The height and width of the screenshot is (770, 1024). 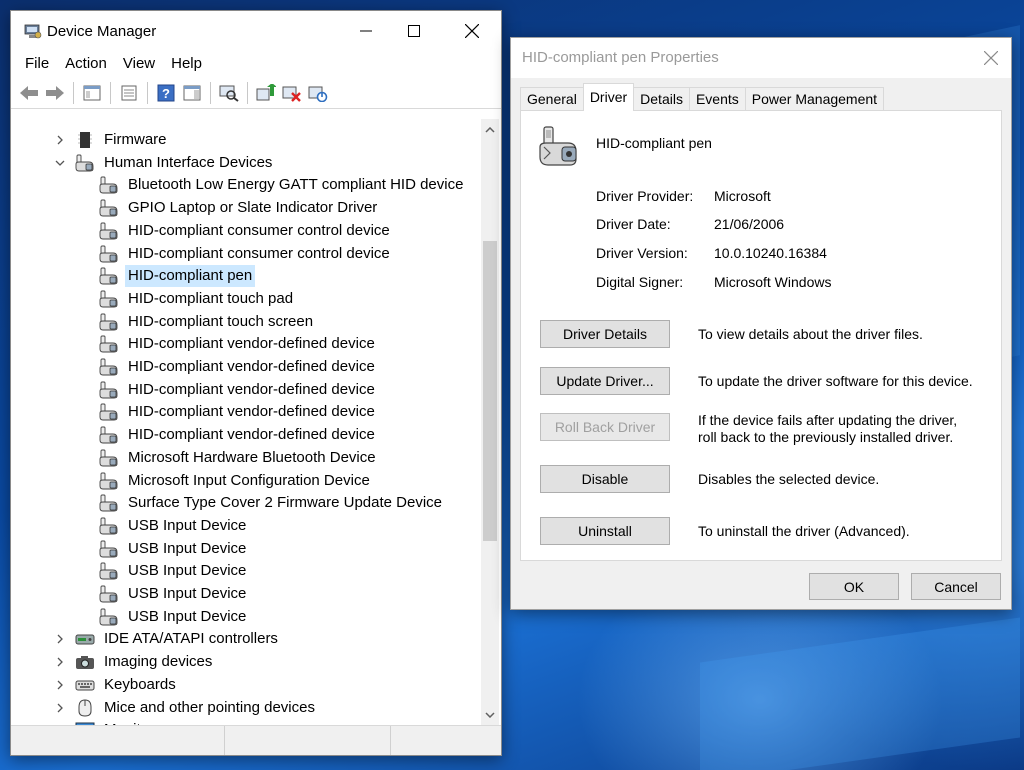 I want to click on disable-device-button, so click(x=292, y=93).